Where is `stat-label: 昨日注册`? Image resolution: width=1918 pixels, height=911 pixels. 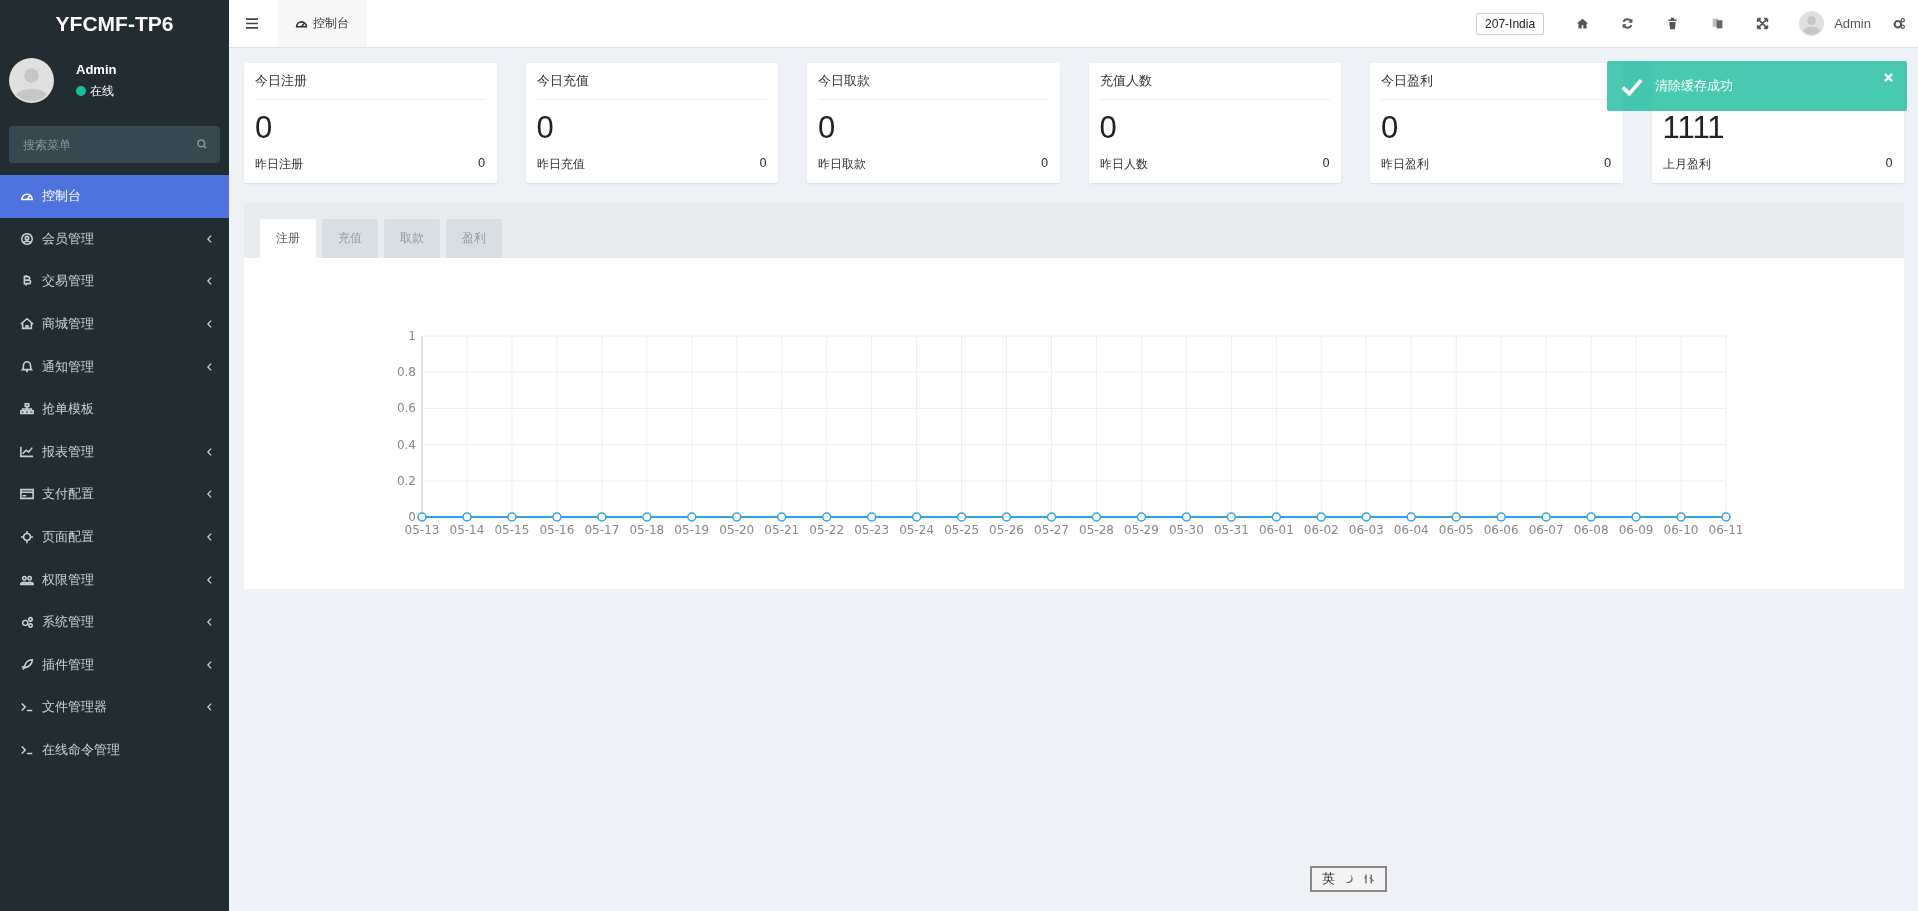
stat-label: 昨日注册 is located at coordinates (279, 164).